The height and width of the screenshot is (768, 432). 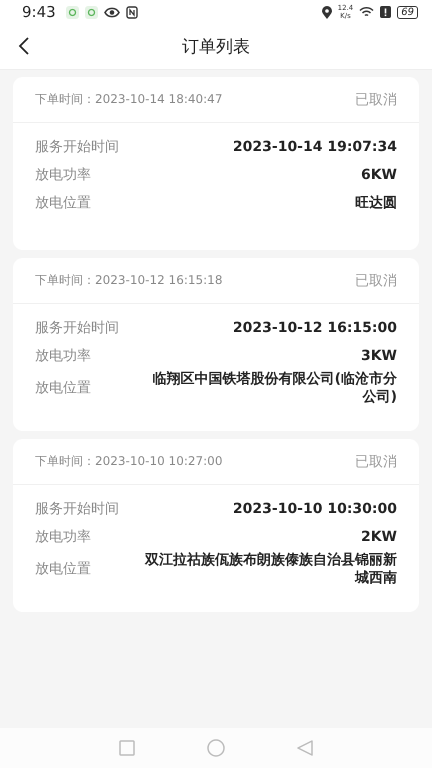 What do you see at coordinates (274, 388) in the screenshot?
I see `field-value: 临翔区中国铁塔股份有限公司(临沧市分公司)` at bounding box center [274, 388].